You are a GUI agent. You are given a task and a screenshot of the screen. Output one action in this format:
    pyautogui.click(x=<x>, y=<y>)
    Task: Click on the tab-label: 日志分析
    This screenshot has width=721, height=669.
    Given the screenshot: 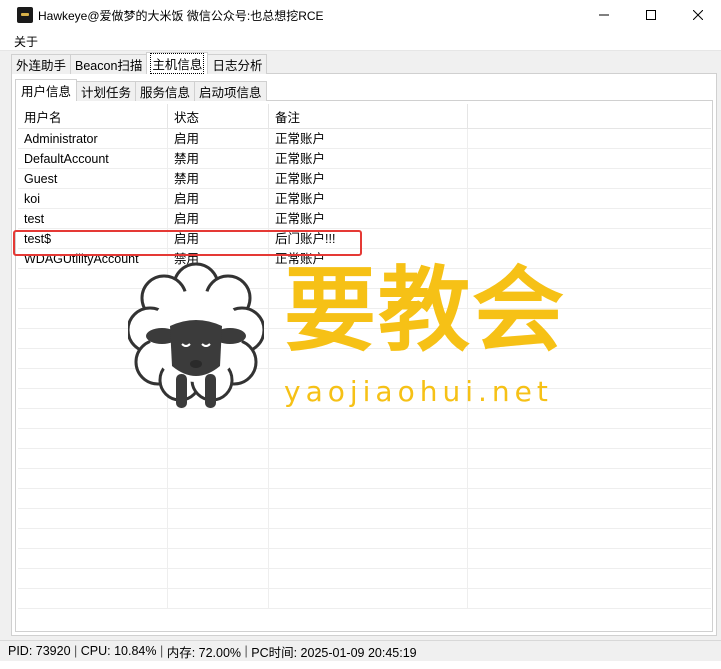 What is the action you would take?
    pyautogui.click(x=237, y=66)
    